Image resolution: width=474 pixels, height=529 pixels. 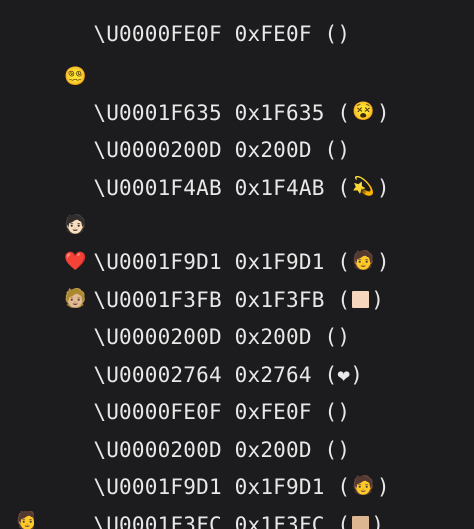 What do you see at coordinates (157, 34) in the screenshot?
I see `escape-text: \U0000FE0F` at bounding box center [157, 34].